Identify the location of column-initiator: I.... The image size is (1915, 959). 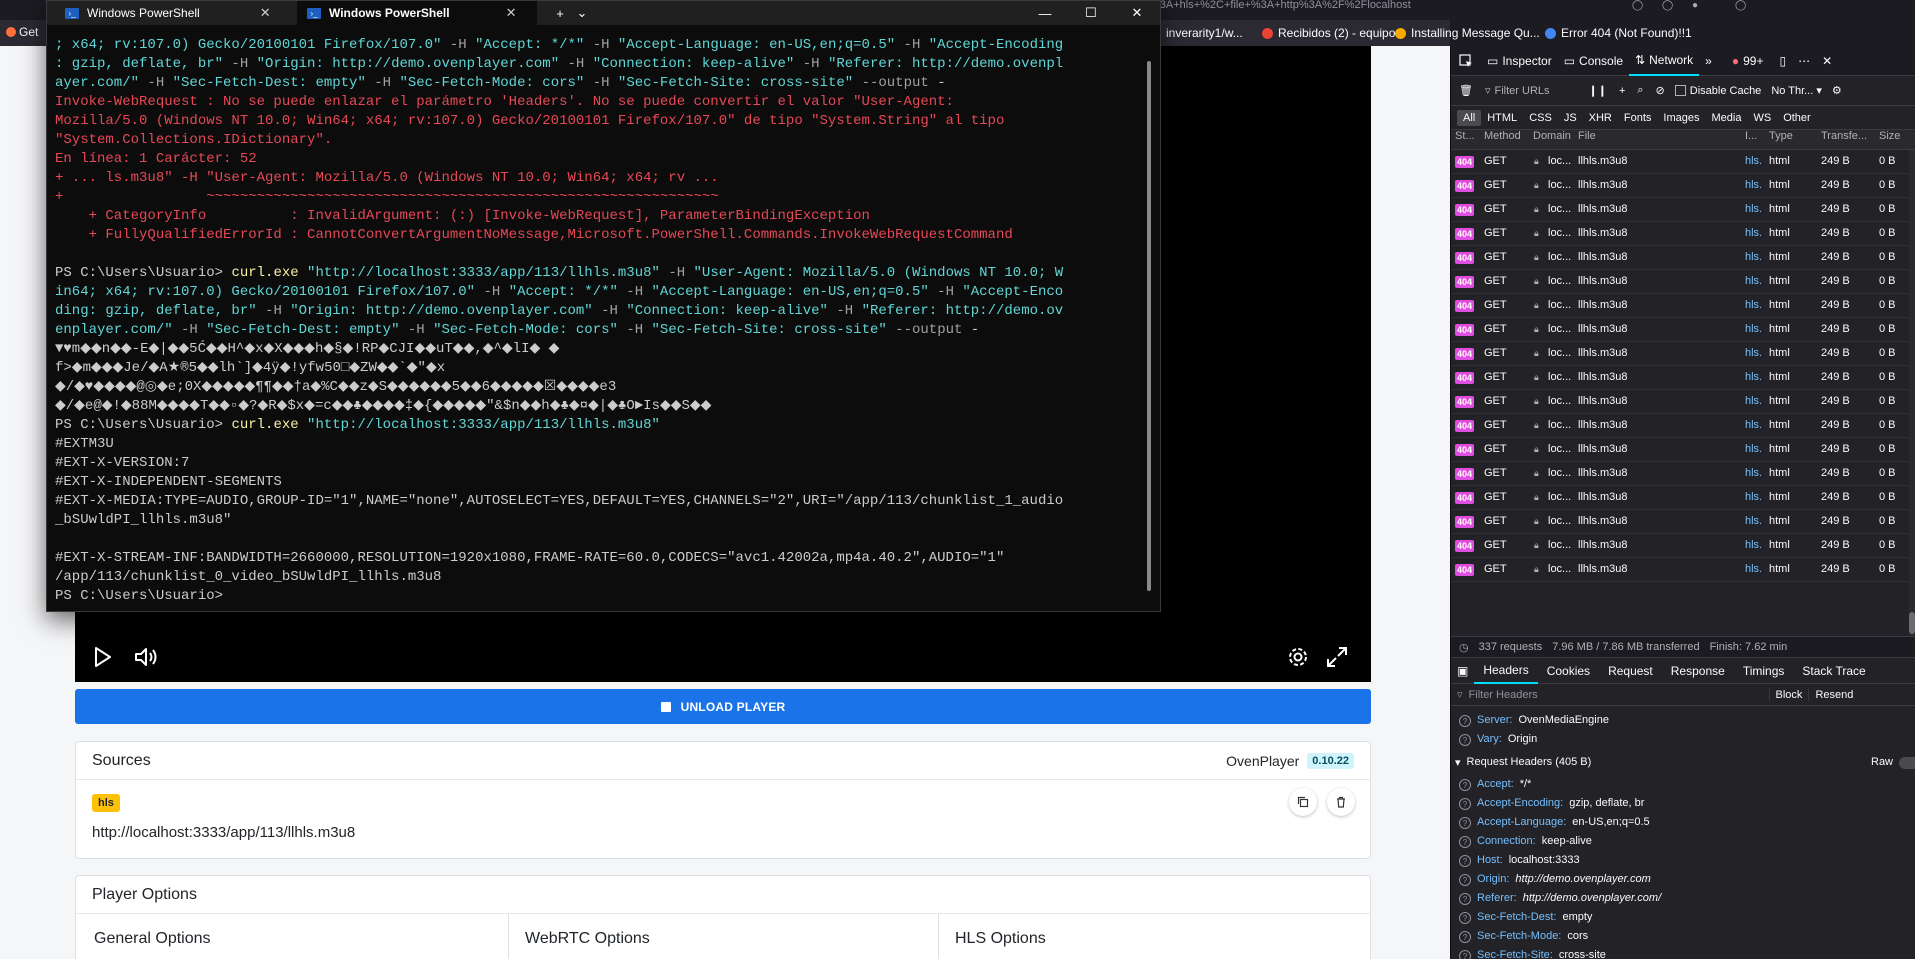
(1751, 136).